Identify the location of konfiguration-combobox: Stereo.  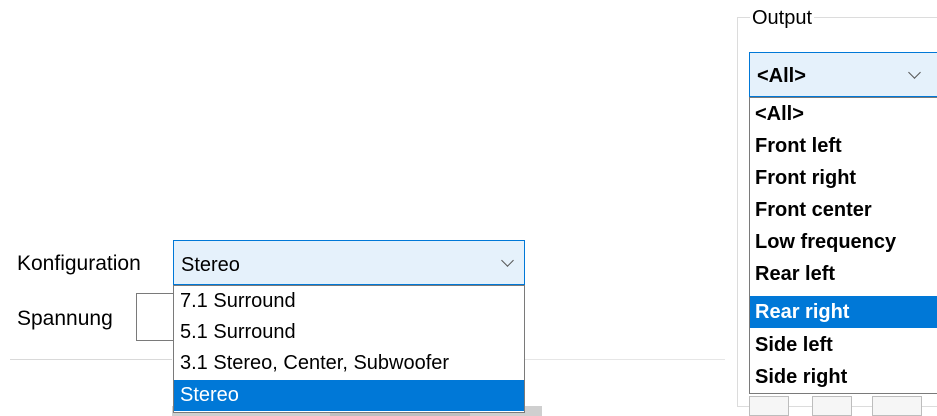
(349, 262).